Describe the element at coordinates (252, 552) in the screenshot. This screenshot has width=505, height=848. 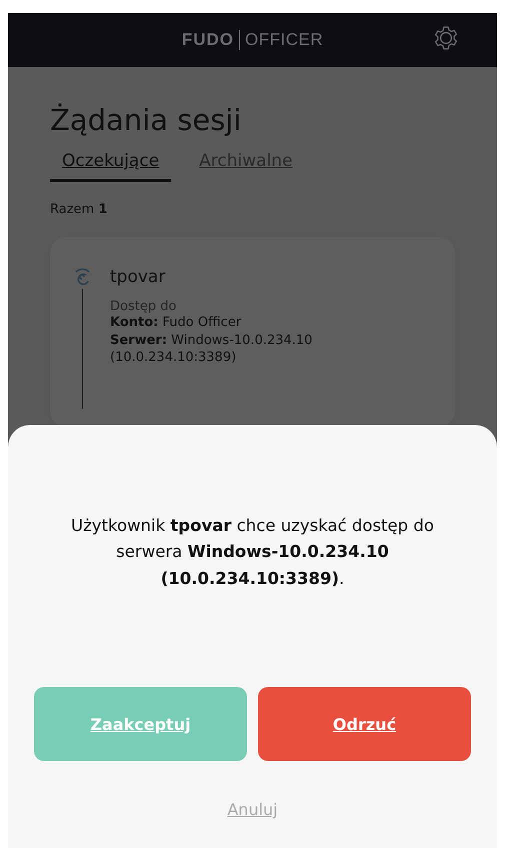
I see `dialog-message: Użytkownik tpovar chce uzyskać dostęp do serwera Windows-10.0.234.10 (10.0.234.10:3389).` at that location.